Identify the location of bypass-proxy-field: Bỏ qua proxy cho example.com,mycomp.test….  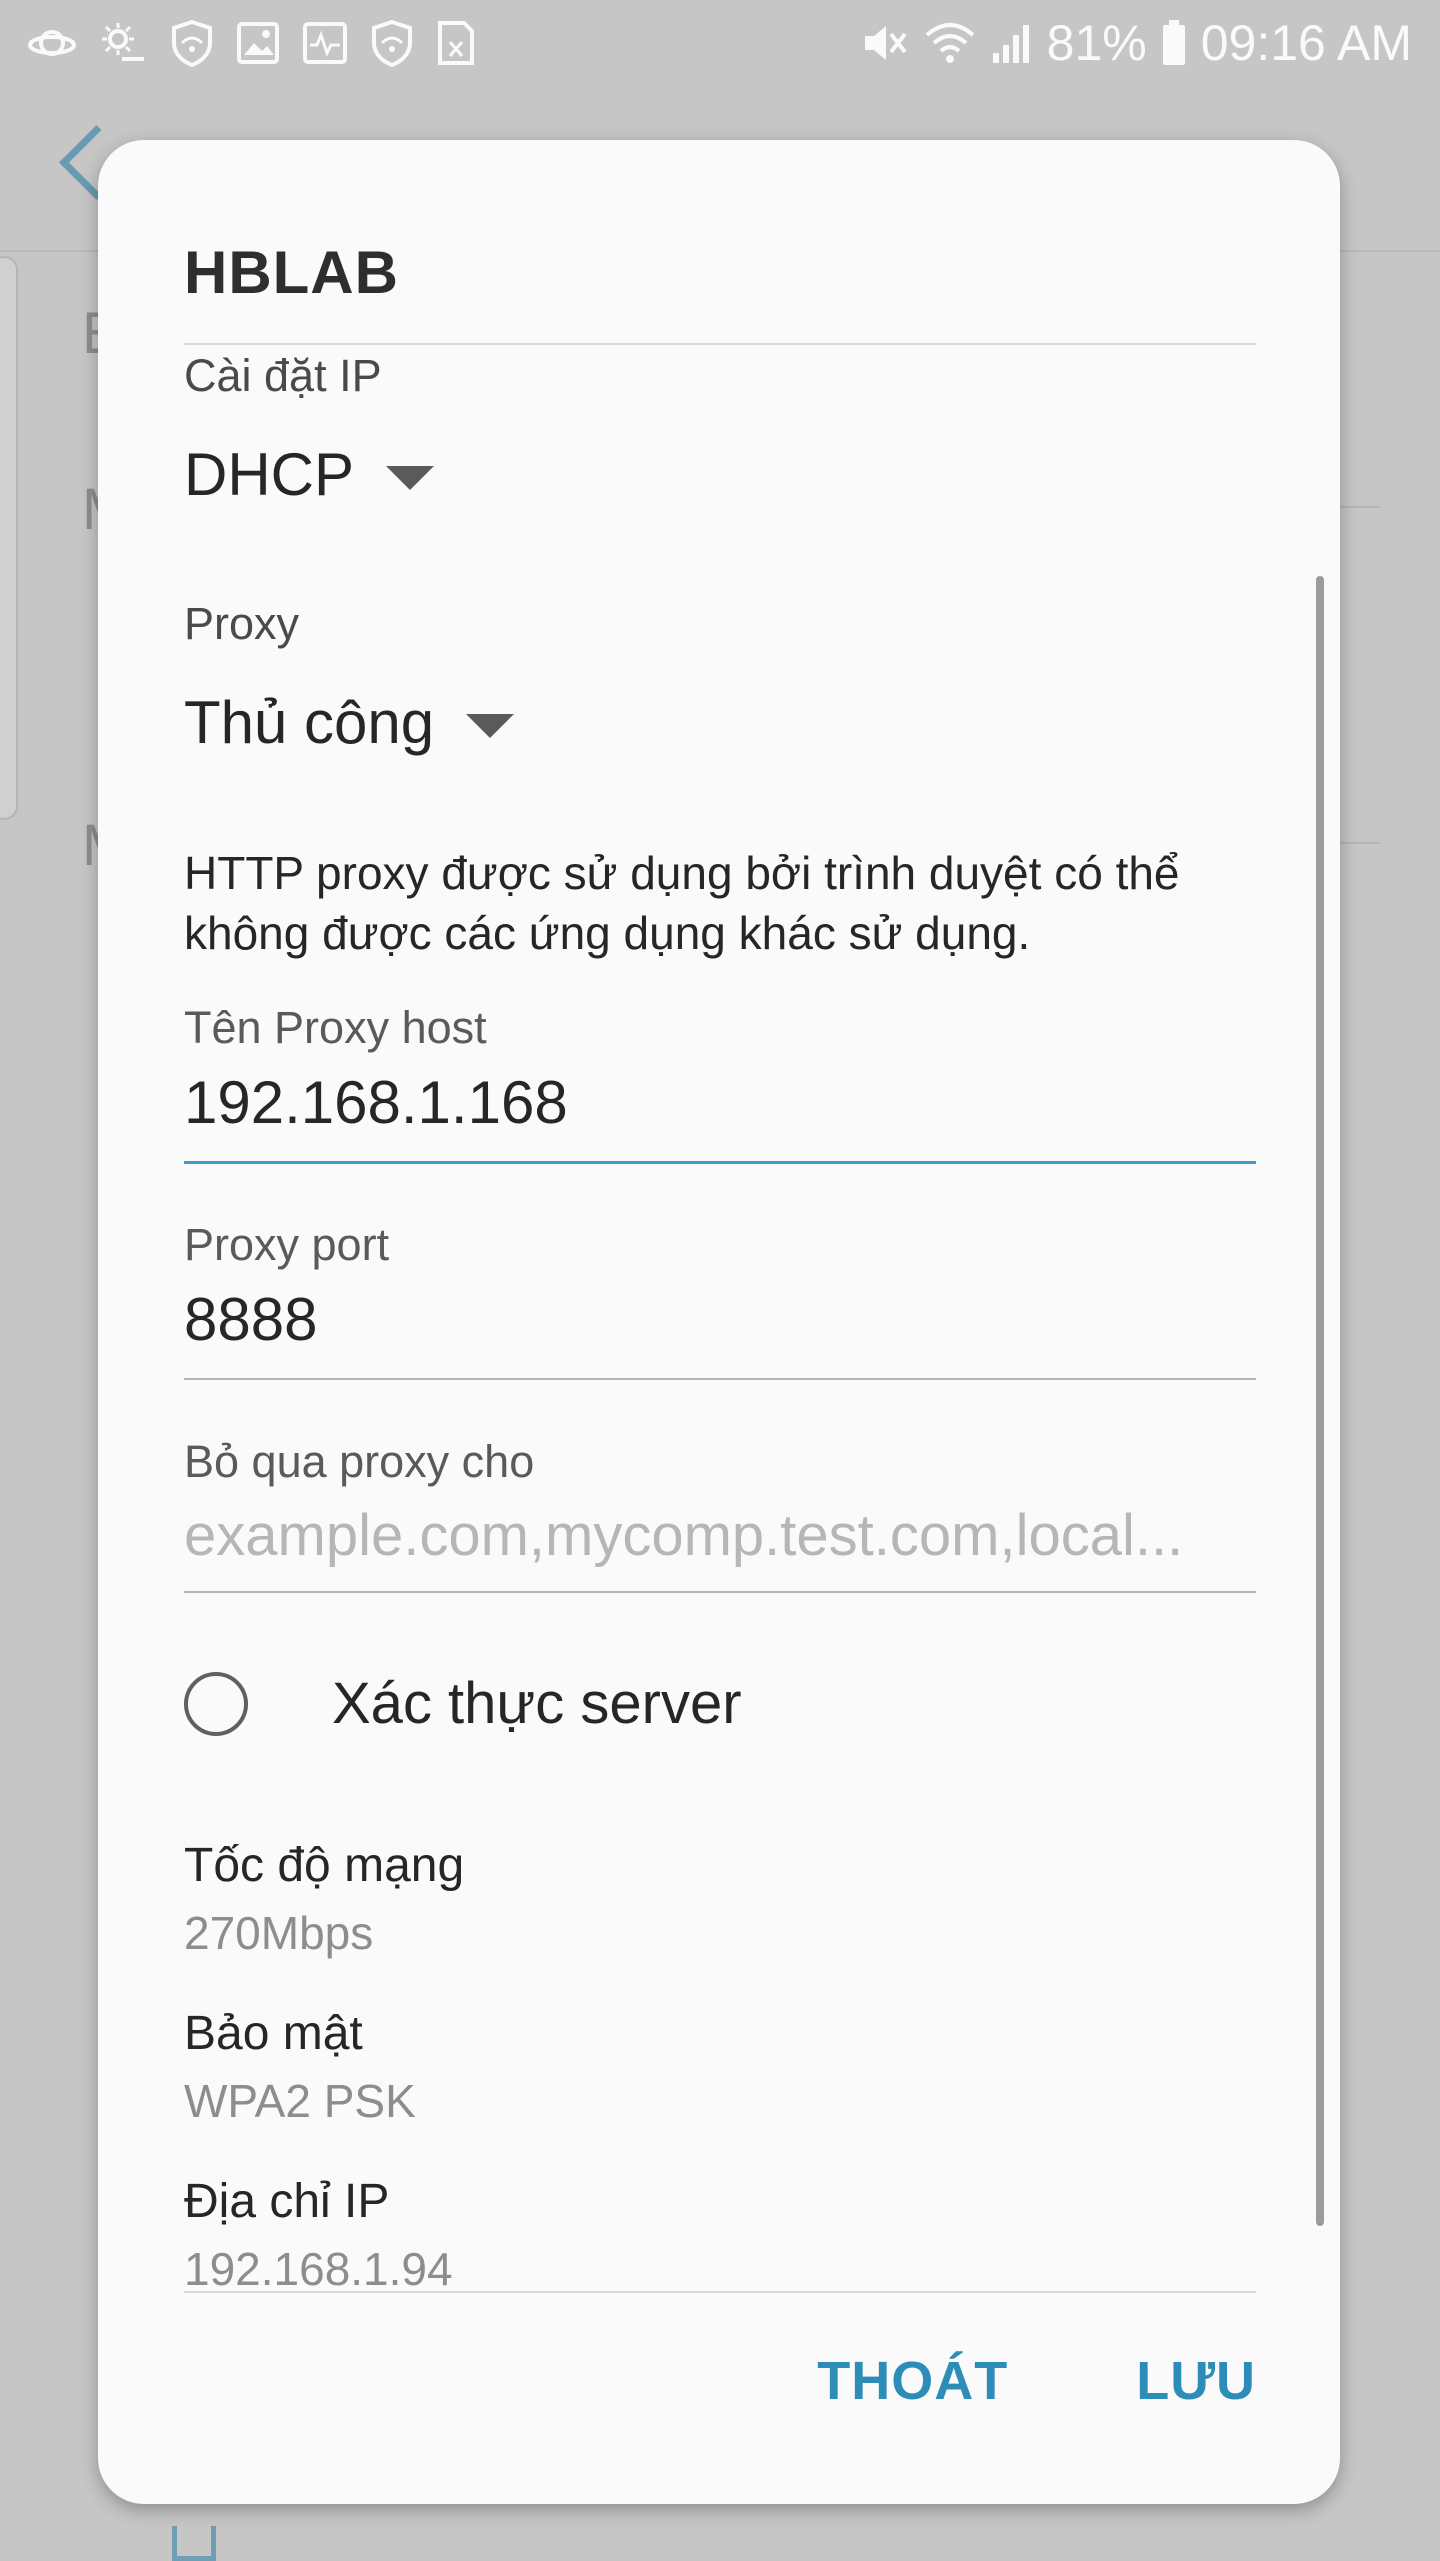
(720, 1514).